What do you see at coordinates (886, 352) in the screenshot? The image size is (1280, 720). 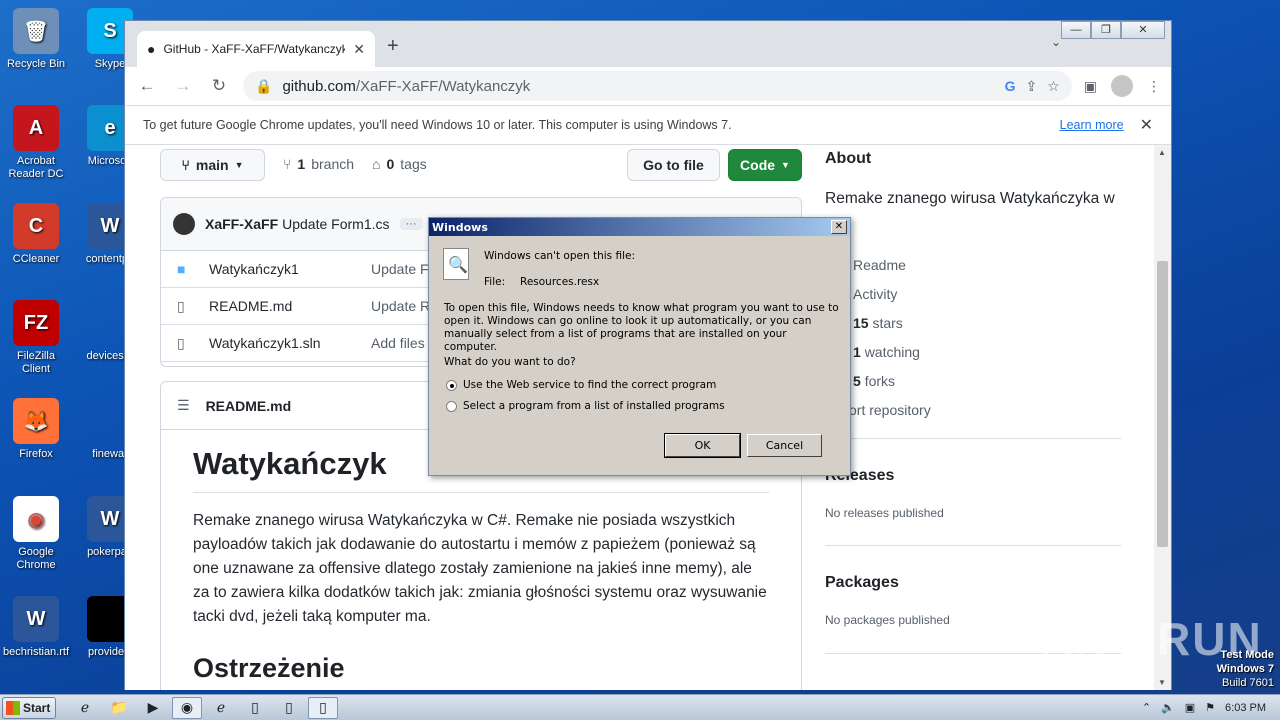 I see `watching-link: 1 watching` at bounding box center [886, 352].